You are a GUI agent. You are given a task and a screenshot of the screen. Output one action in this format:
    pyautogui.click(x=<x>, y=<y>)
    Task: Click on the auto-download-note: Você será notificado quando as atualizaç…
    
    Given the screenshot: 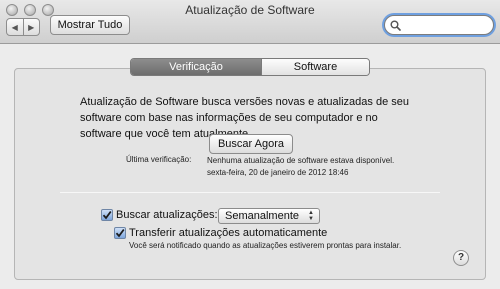 What is the action you would take?
    pyautogui.click(x=265, y=245)
    